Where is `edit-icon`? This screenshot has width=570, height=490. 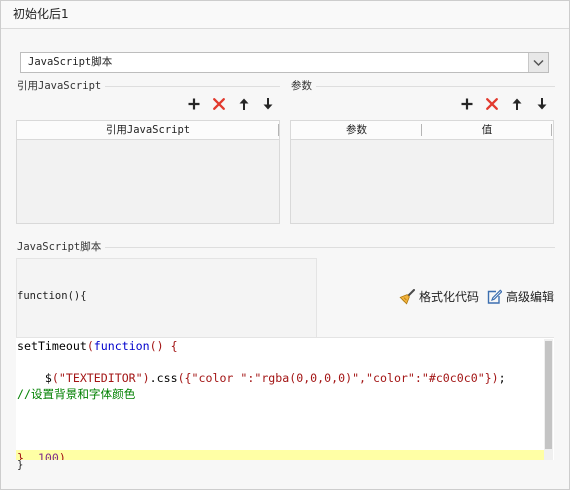 edit-icon is located at coordinates (494, 296).